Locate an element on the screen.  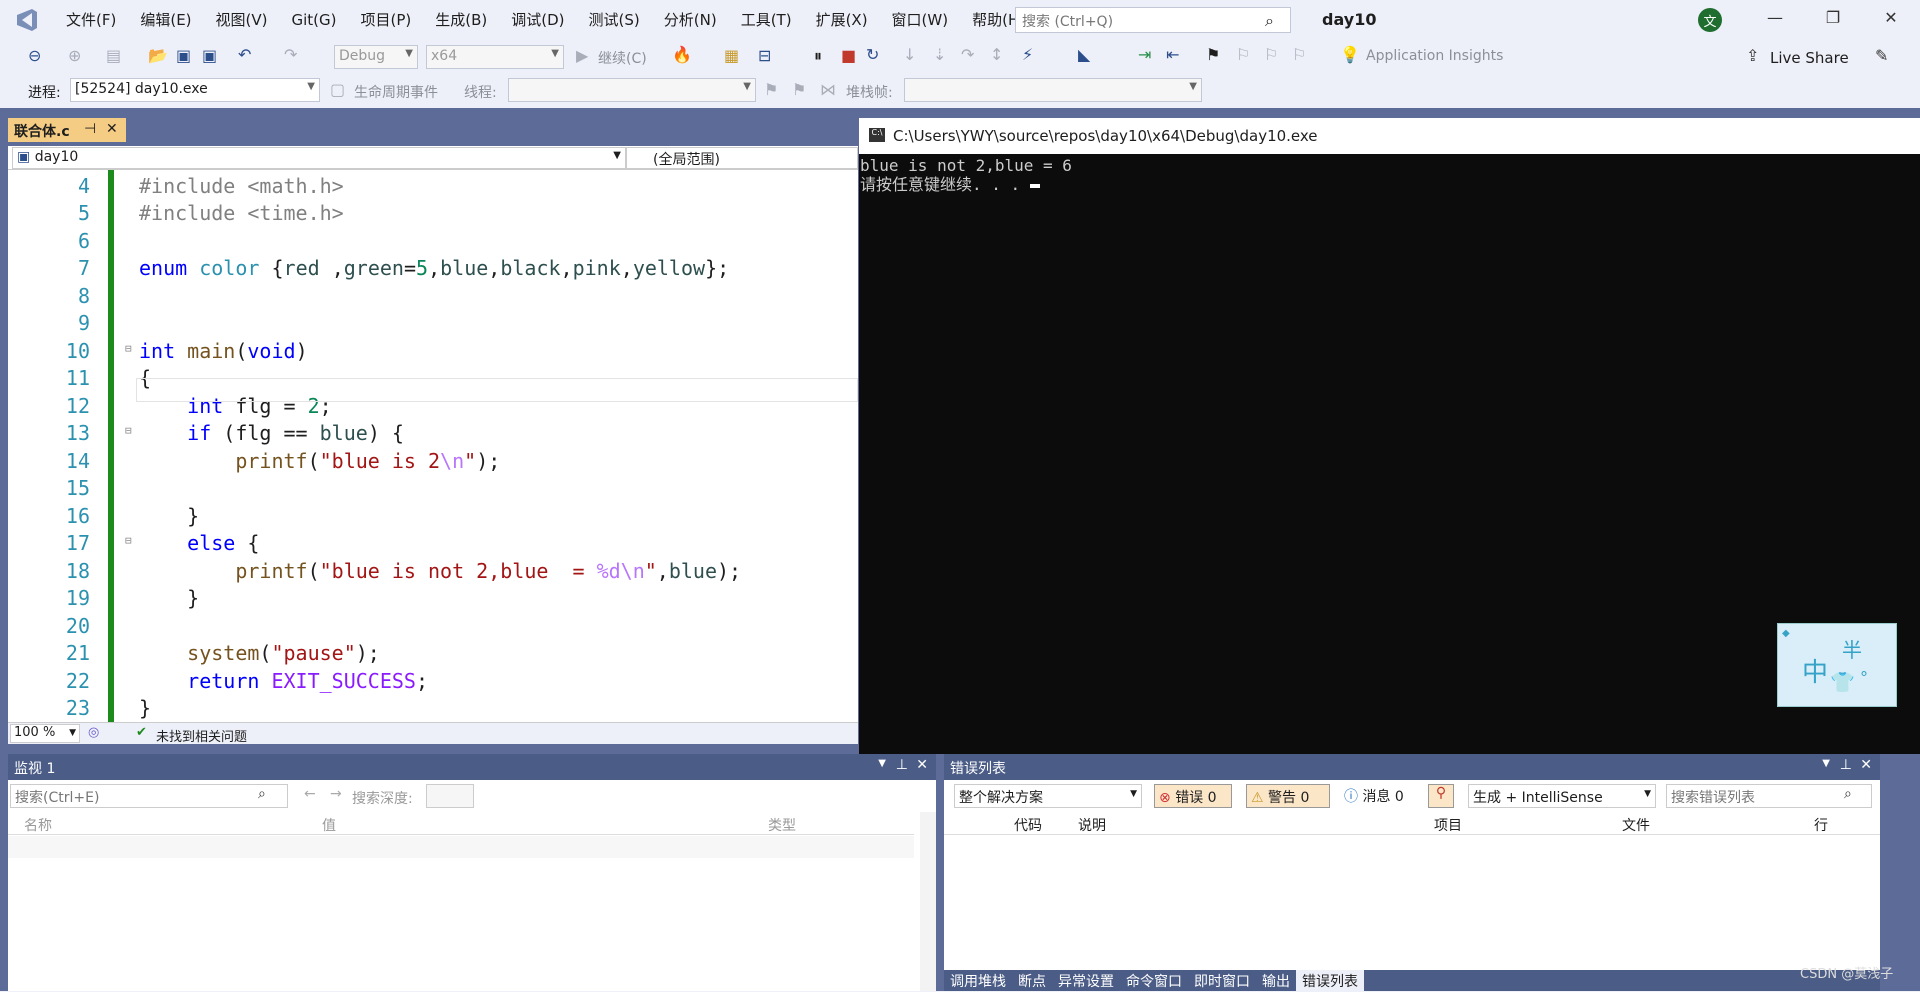
dropdown-icon: ▼ is located at coordinates (1826, 763).